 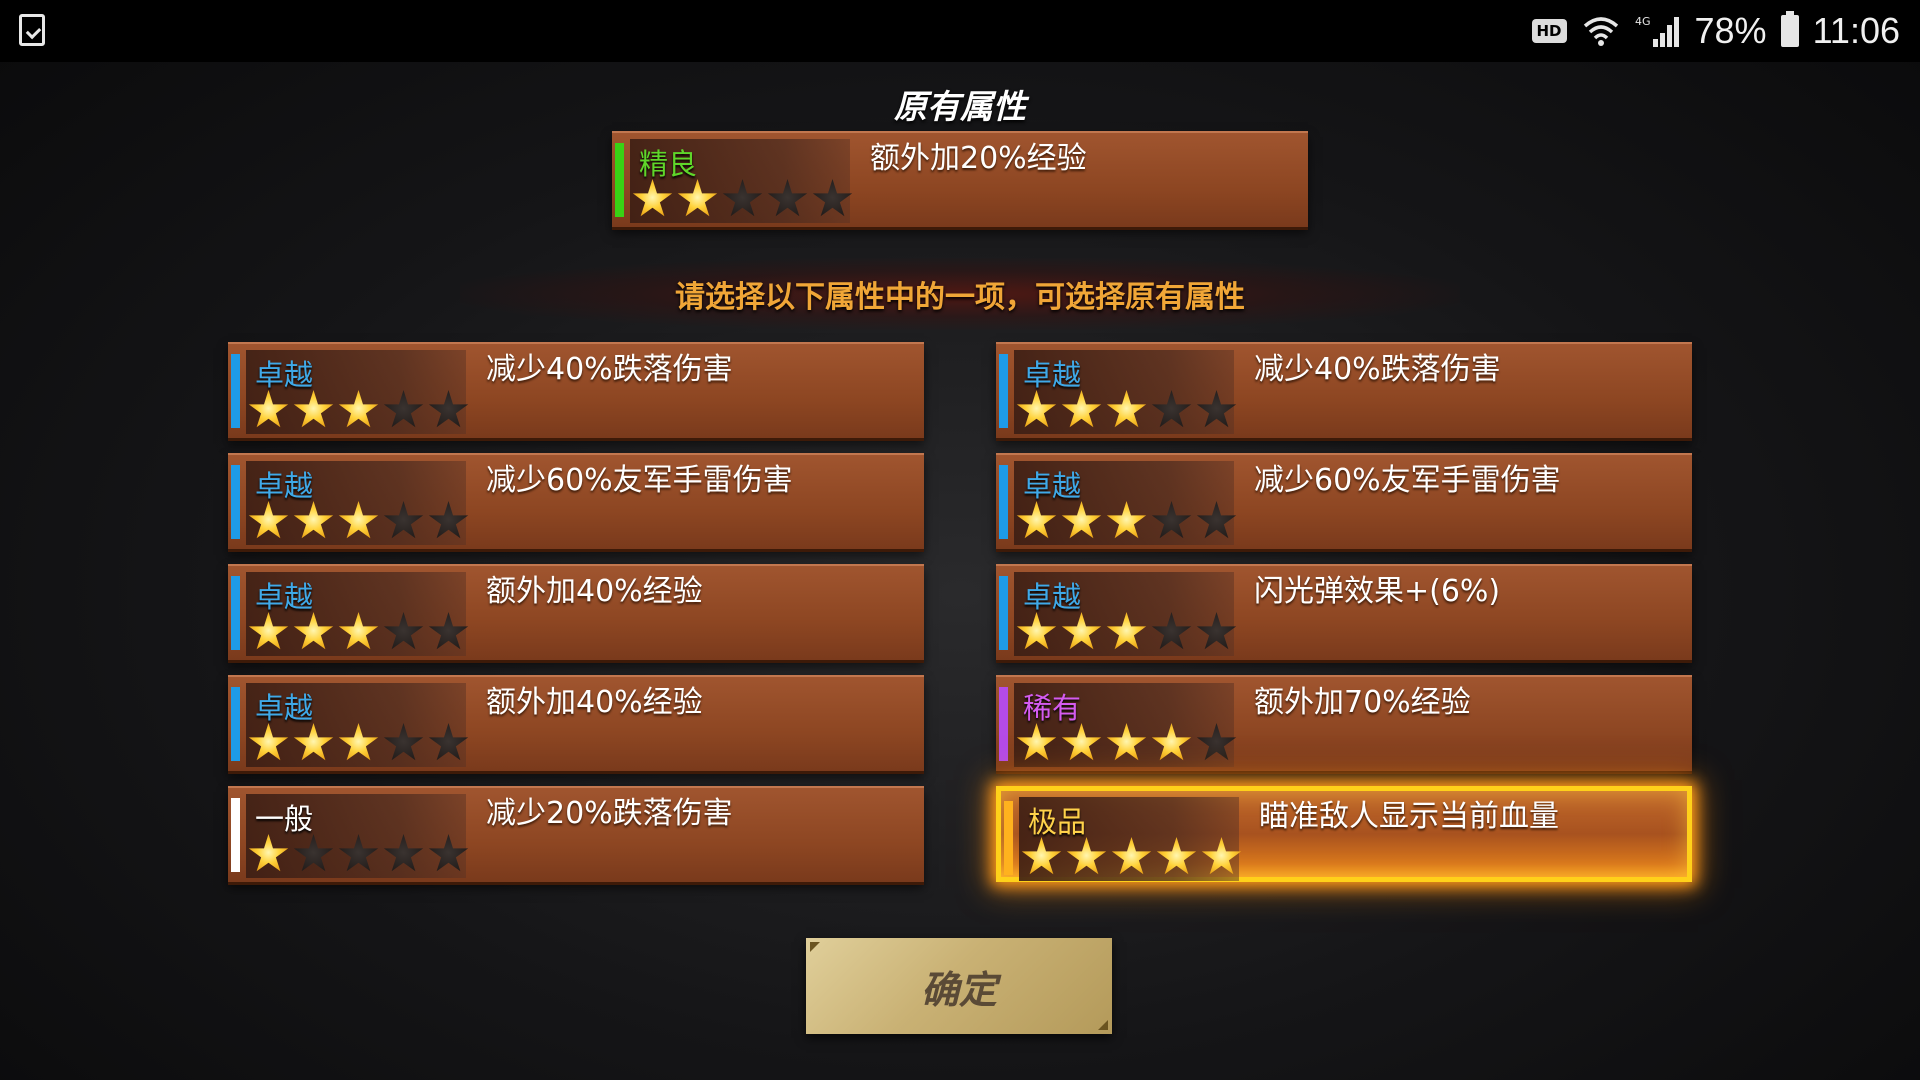 I want to click on attribute-description: 闪光弹效果+(6%), so click(x=1377, y=591).